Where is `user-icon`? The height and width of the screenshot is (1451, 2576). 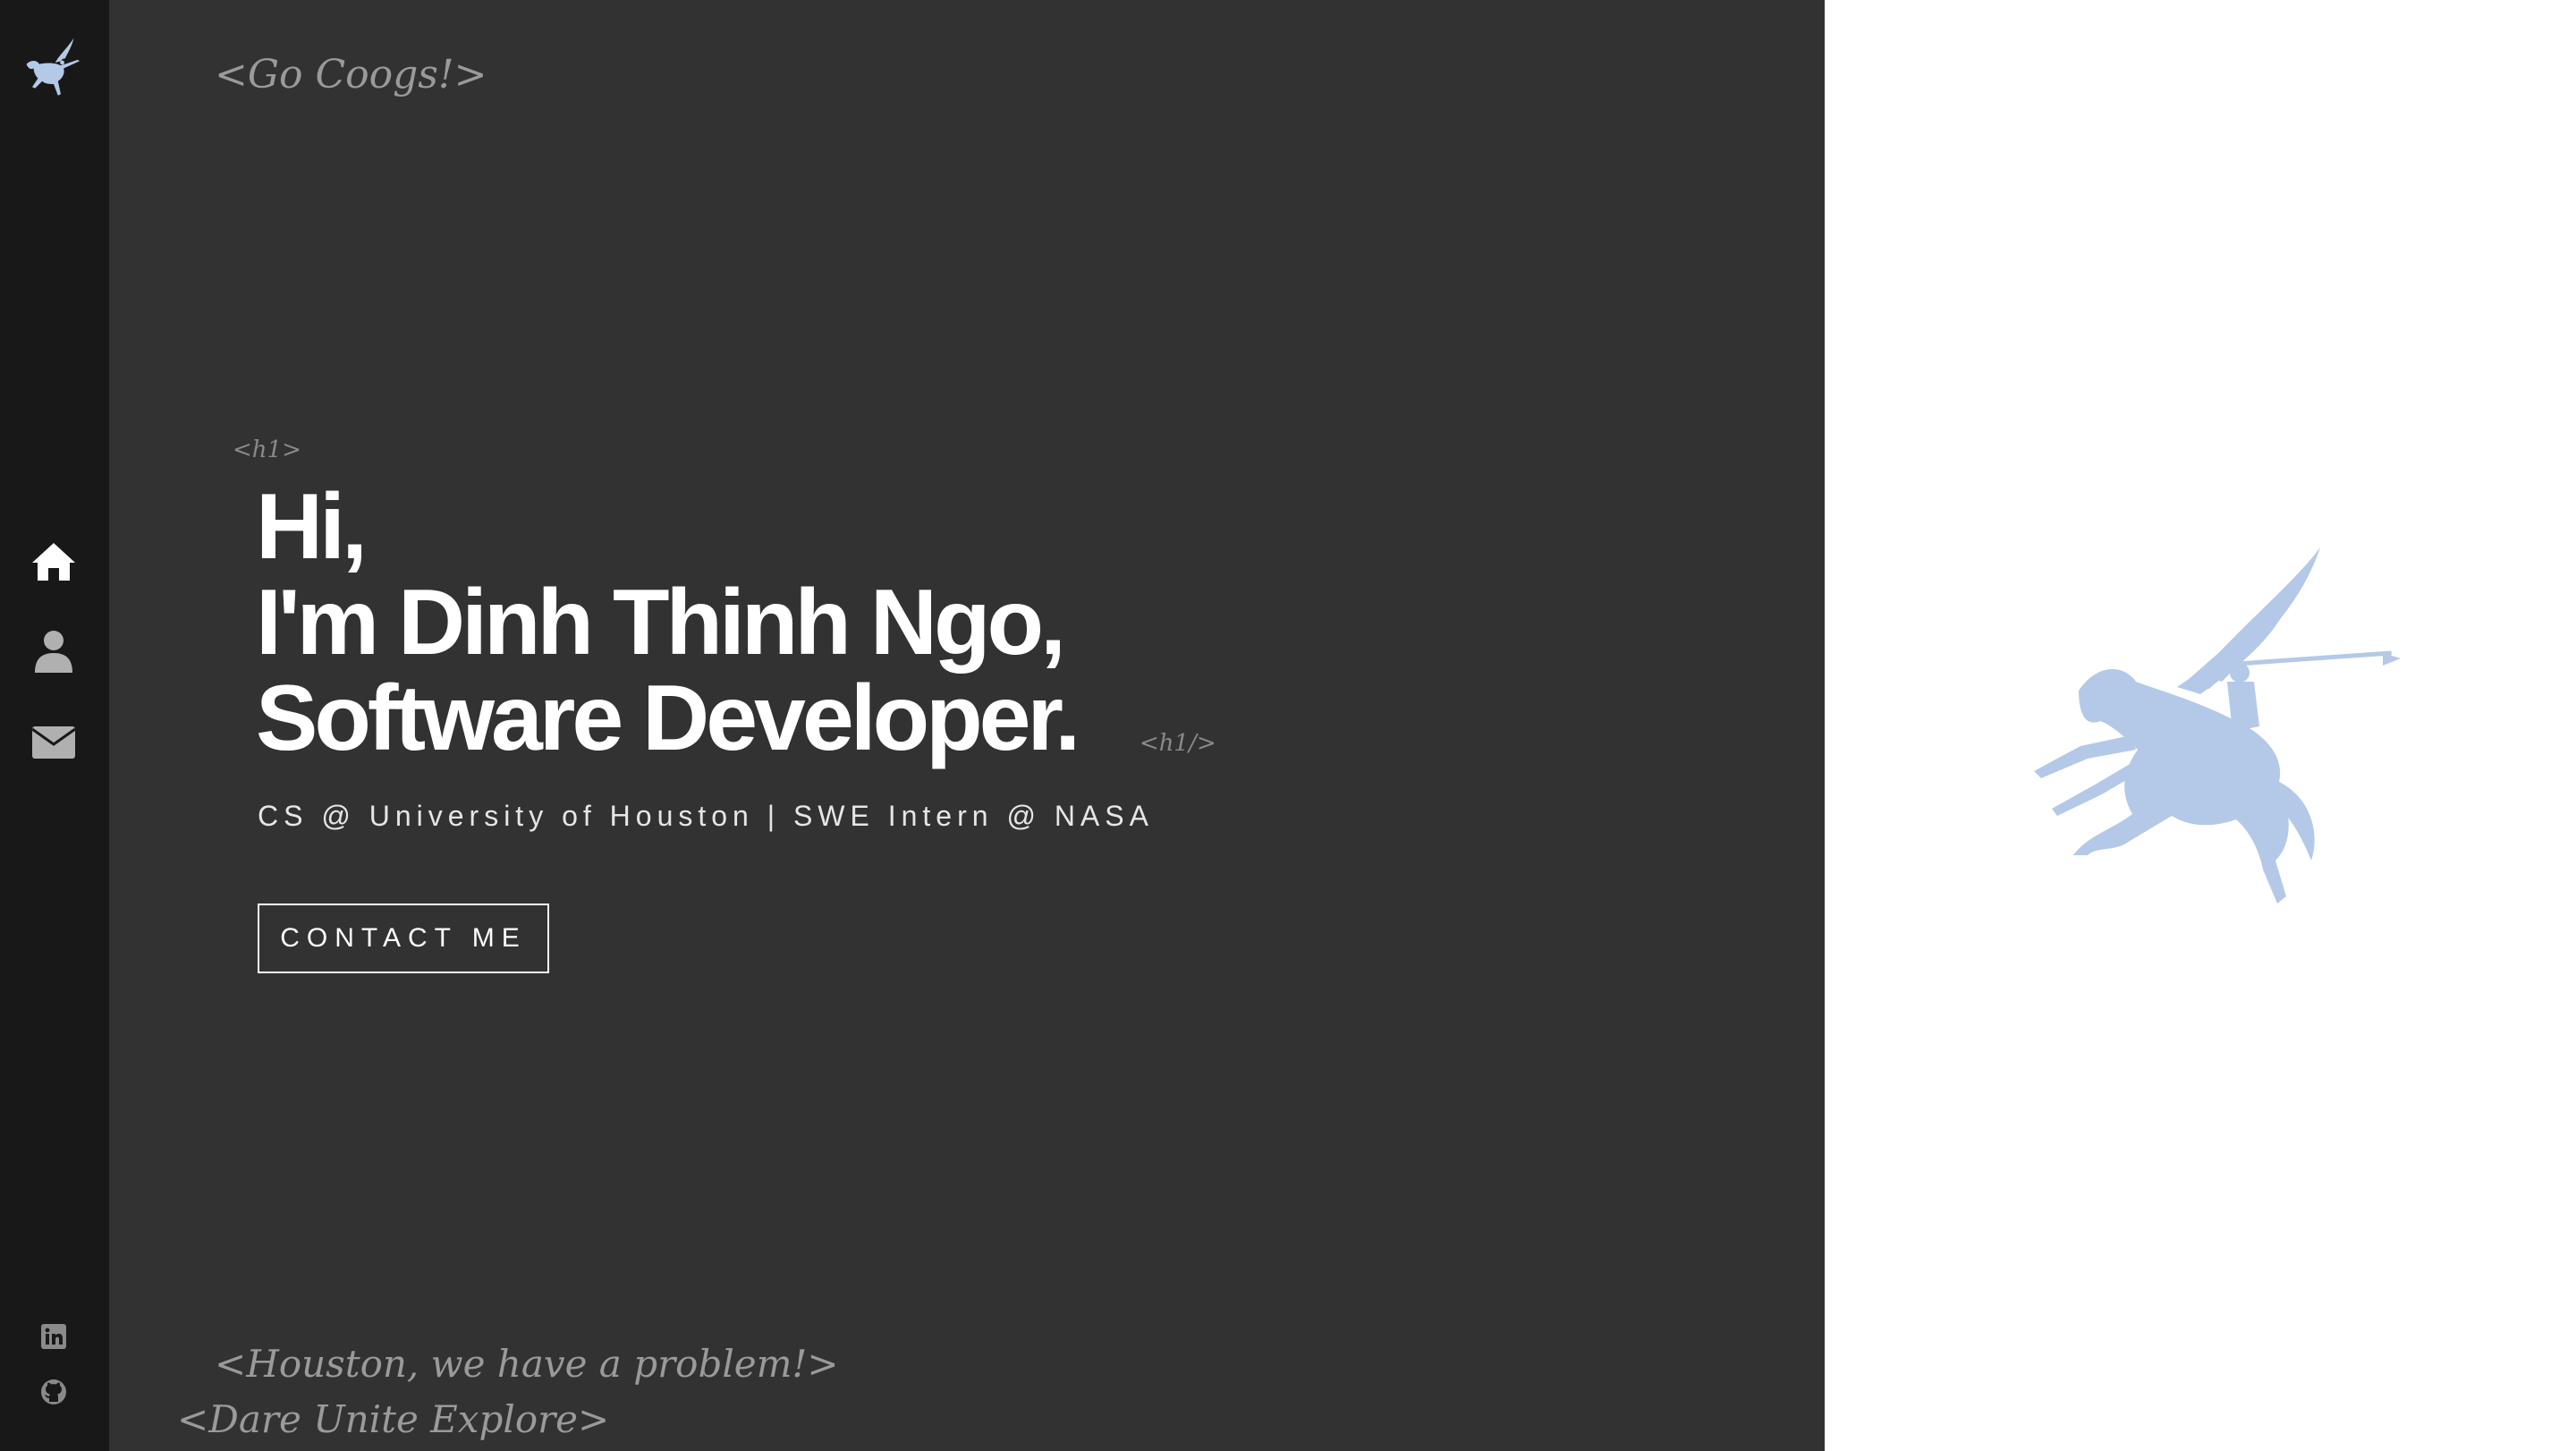 user-icon is located at coordinates (53, 652).